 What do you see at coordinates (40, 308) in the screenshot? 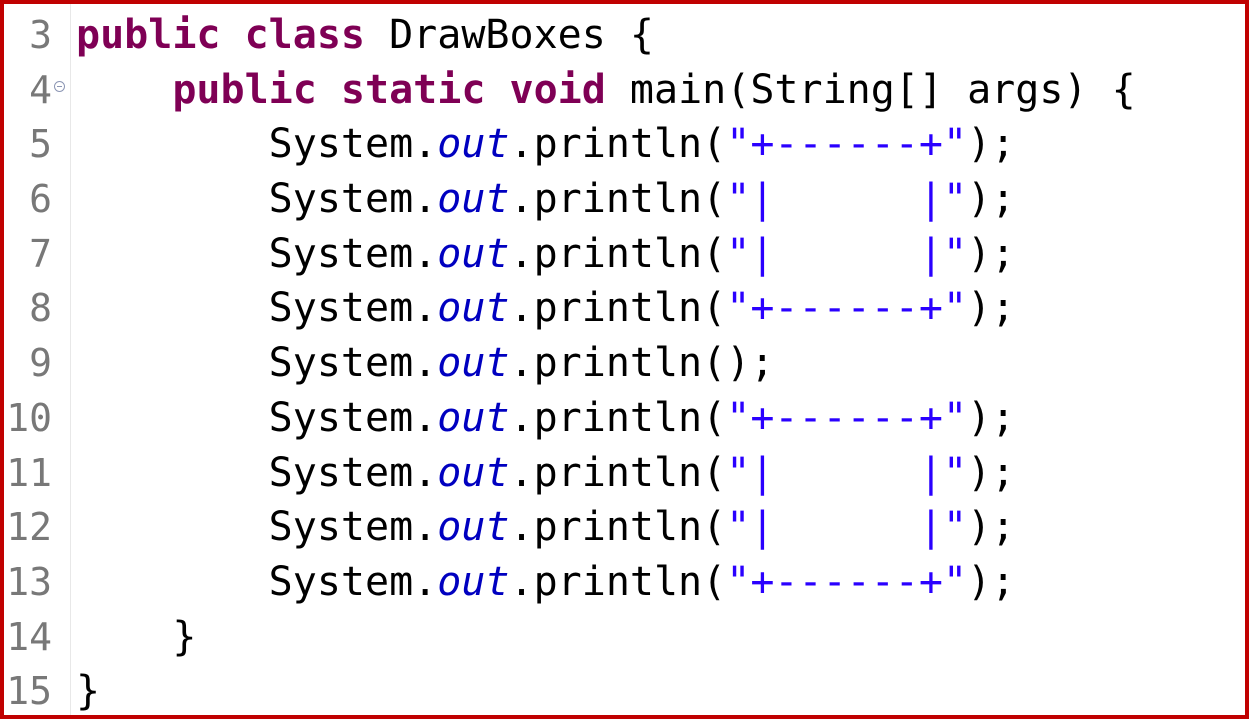
I see `line-number: 8` at bounding box center [40, 308].